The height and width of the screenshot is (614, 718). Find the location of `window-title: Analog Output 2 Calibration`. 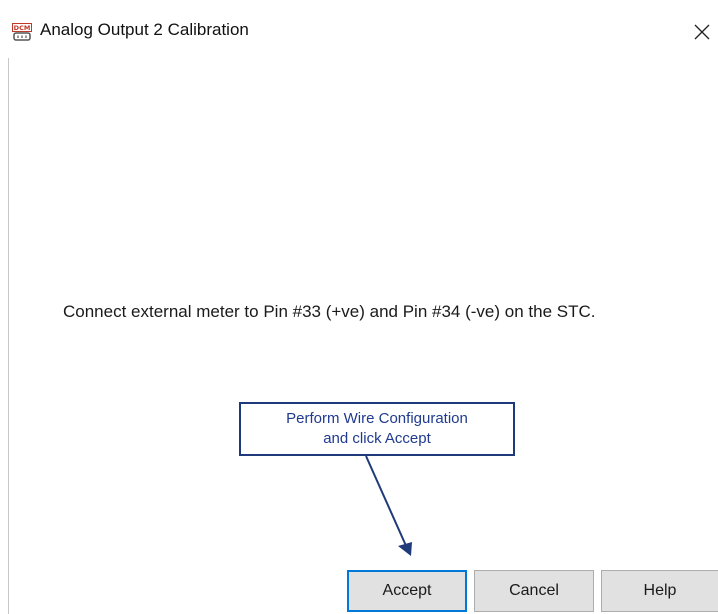

window-title: Analog Output 2 Calibration is located at coordinates (144, 29).